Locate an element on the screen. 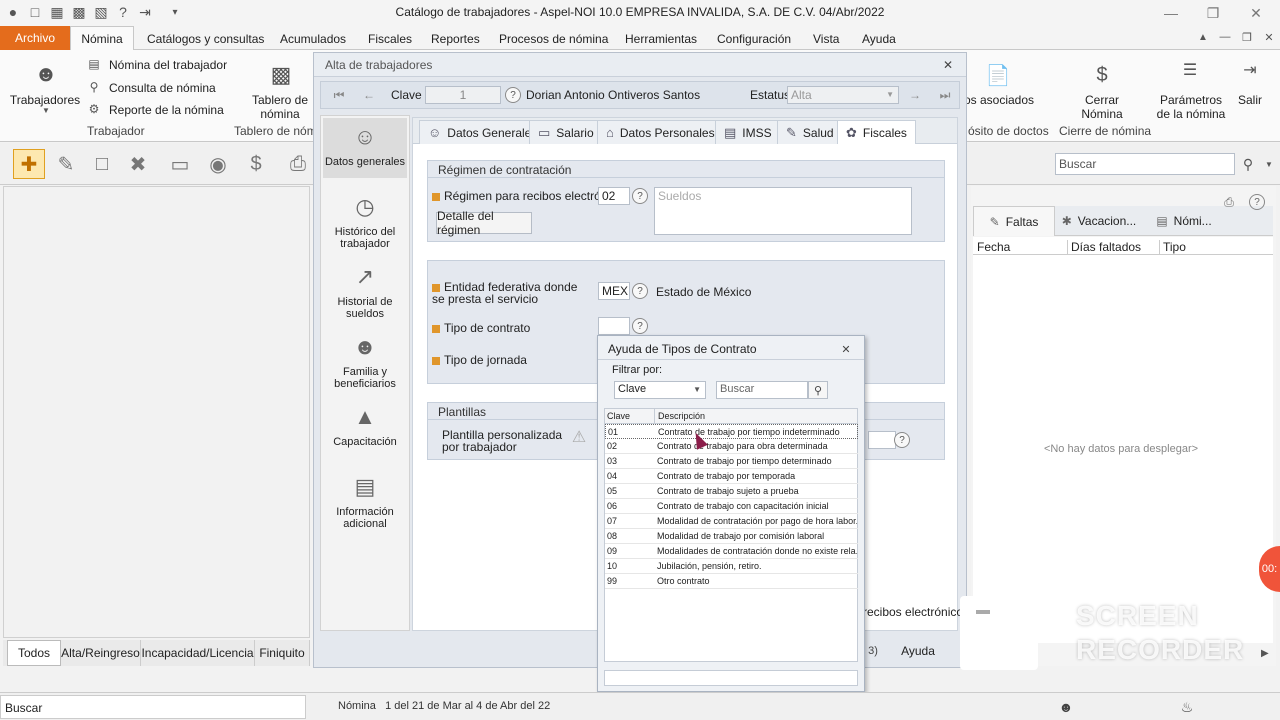  menu-catalogos: Catálogos y consultas is located at coordinates (205, 39).